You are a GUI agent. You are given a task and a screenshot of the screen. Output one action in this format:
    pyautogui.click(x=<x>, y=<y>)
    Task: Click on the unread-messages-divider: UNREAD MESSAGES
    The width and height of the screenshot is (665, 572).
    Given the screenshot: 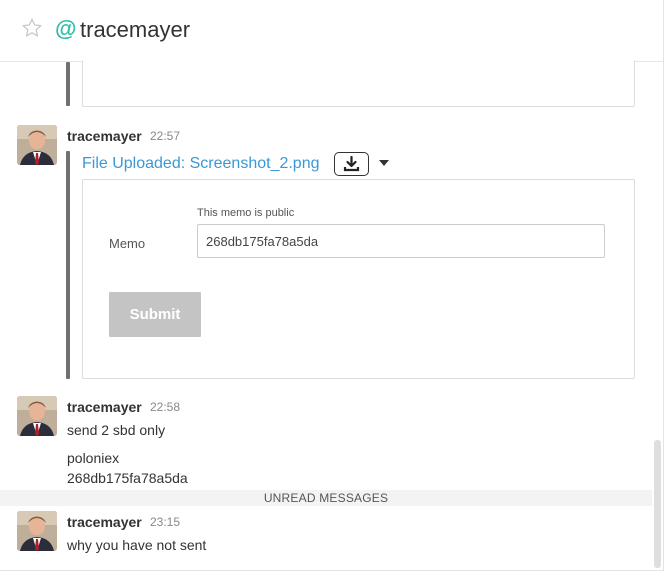 What is the action you would take?
    pyautogui.click(x=326, y=498)
    